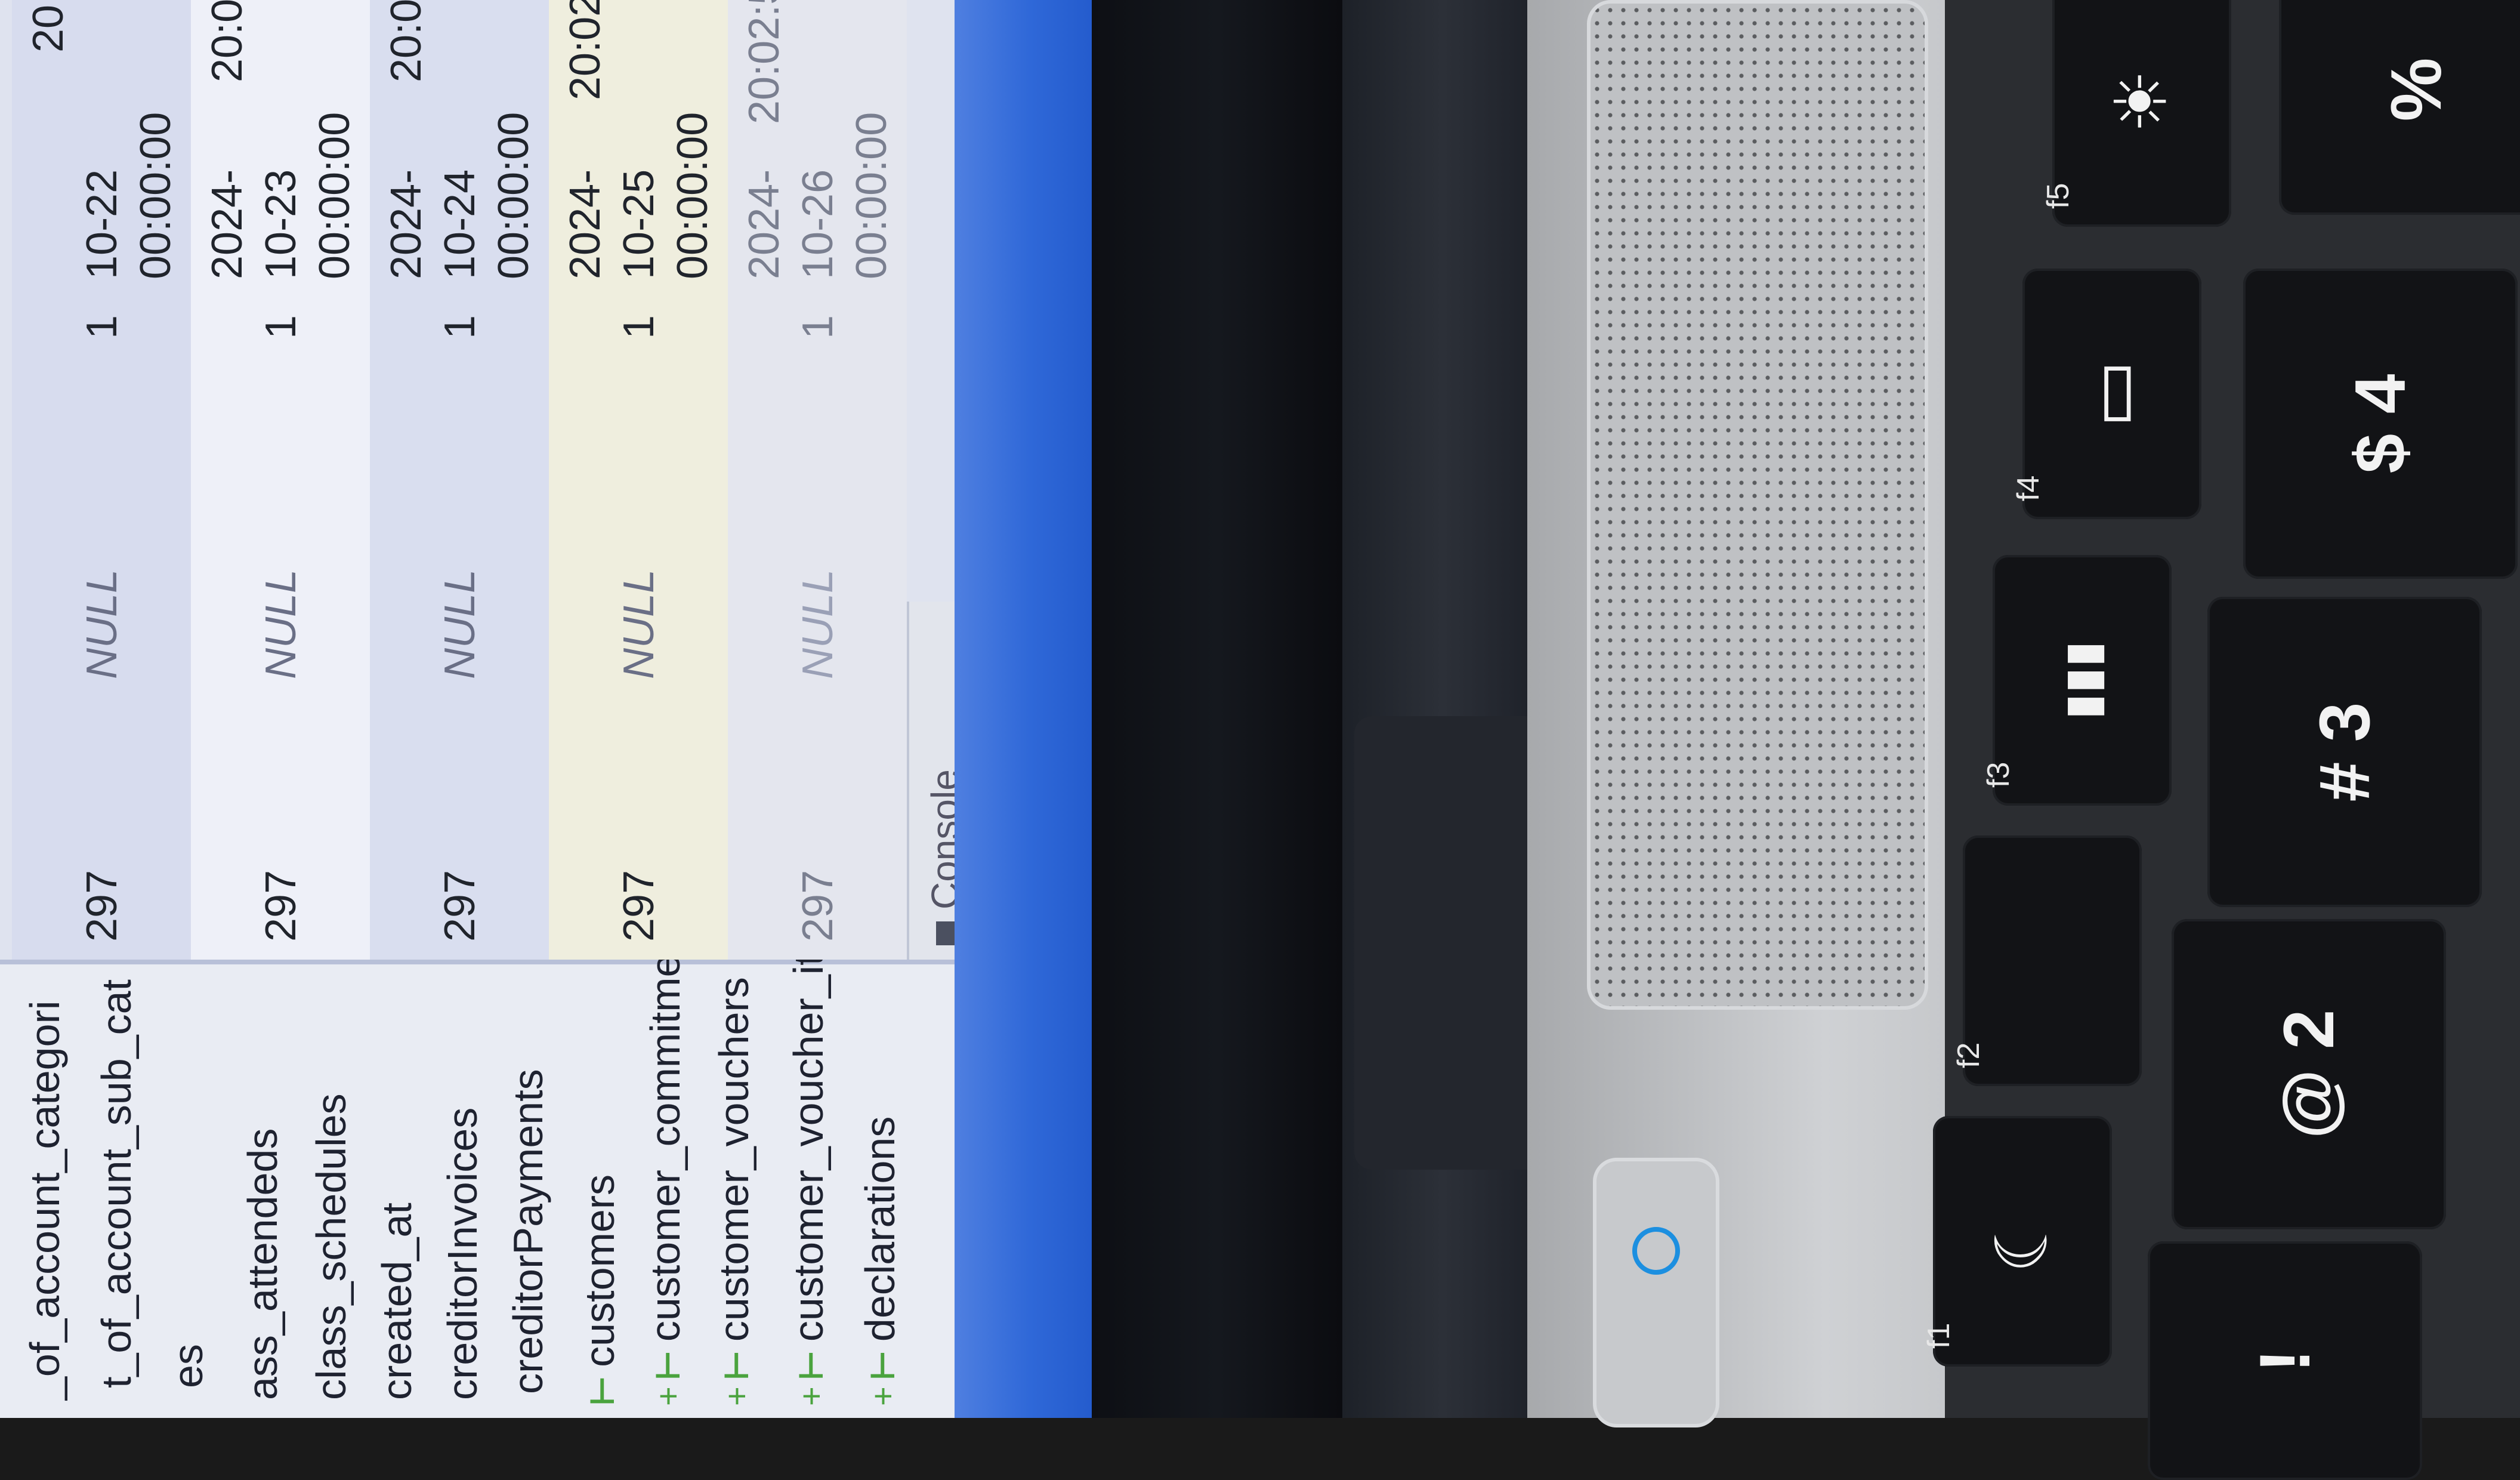 The image size is (2520, 1480). I want to click on cell-date-md: 10-24, so click(460, 224).